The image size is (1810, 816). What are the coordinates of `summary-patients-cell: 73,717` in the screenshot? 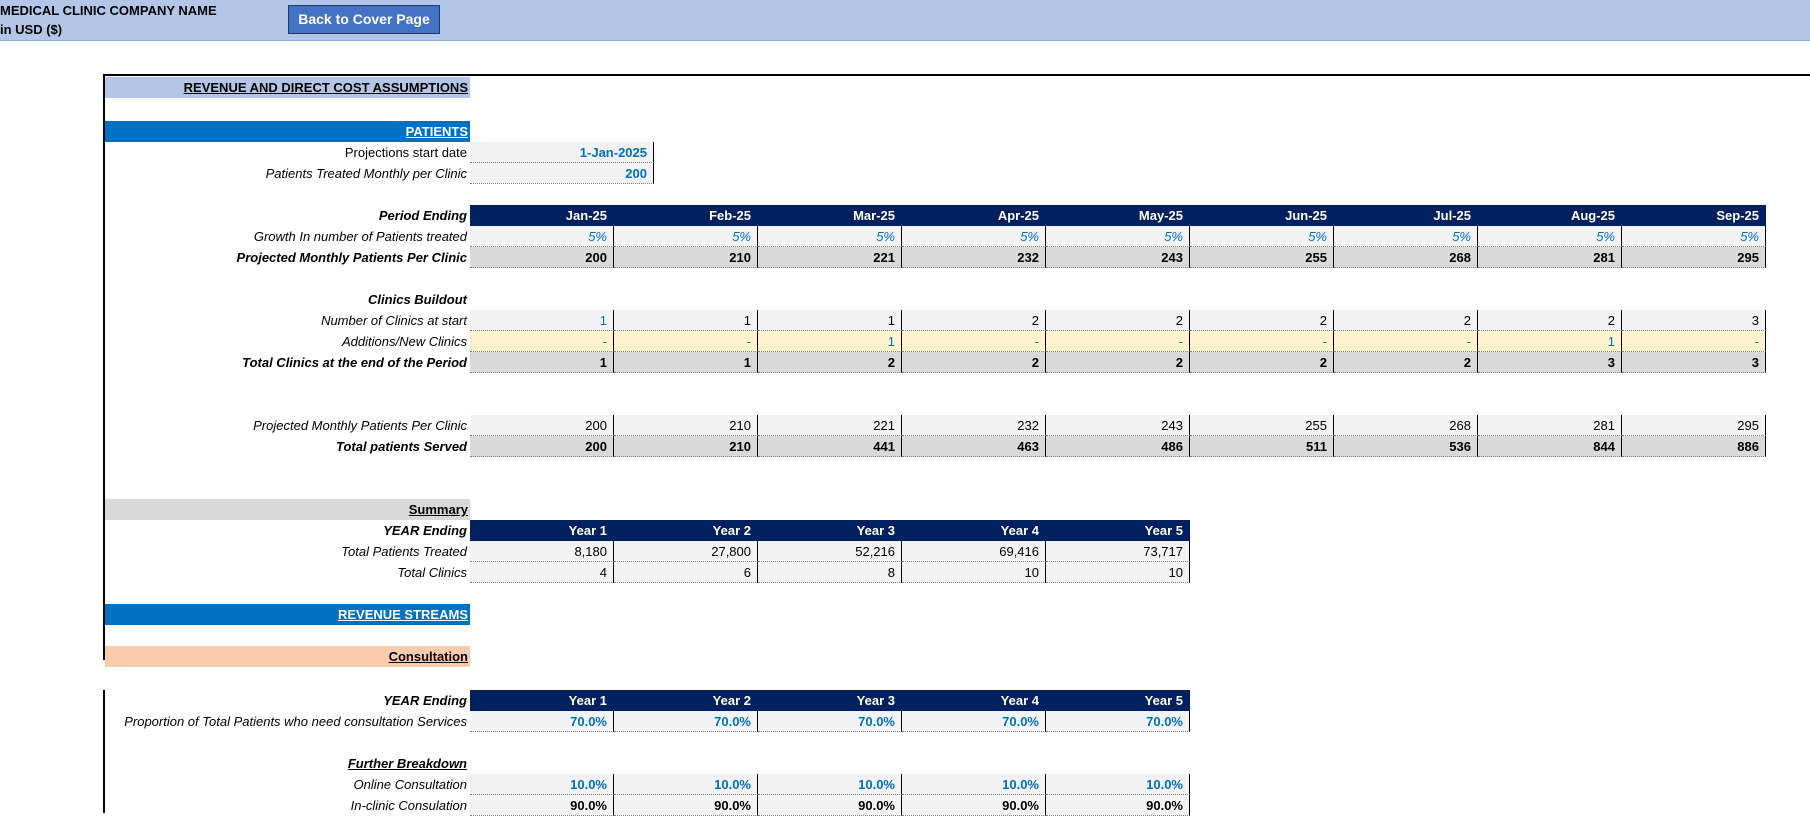 It's located at (1118, 551).